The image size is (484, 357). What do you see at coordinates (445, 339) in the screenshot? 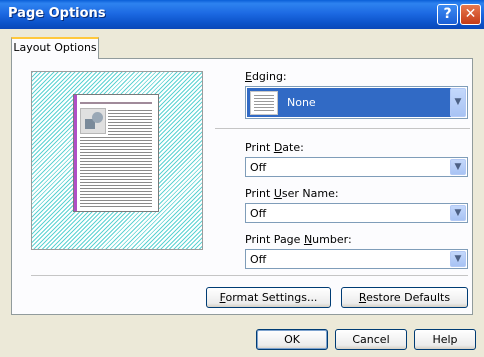
I see `help-button: Help` at bounding box center [445, 339].